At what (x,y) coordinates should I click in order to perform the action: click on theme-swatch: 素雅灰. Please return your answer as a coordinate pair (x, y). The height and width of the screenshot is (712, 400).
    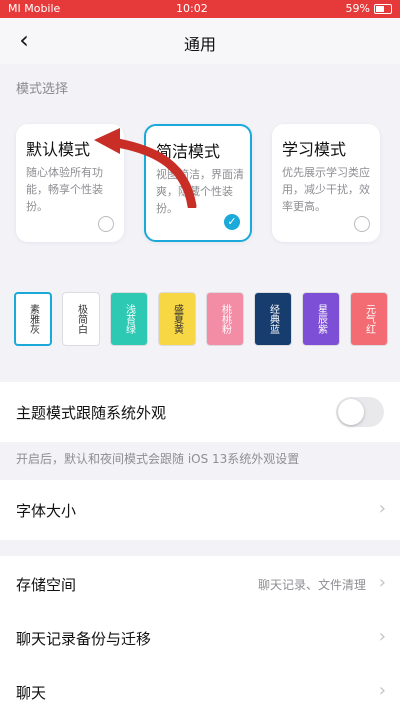
    Looking at the image, I should click on (33, 319).